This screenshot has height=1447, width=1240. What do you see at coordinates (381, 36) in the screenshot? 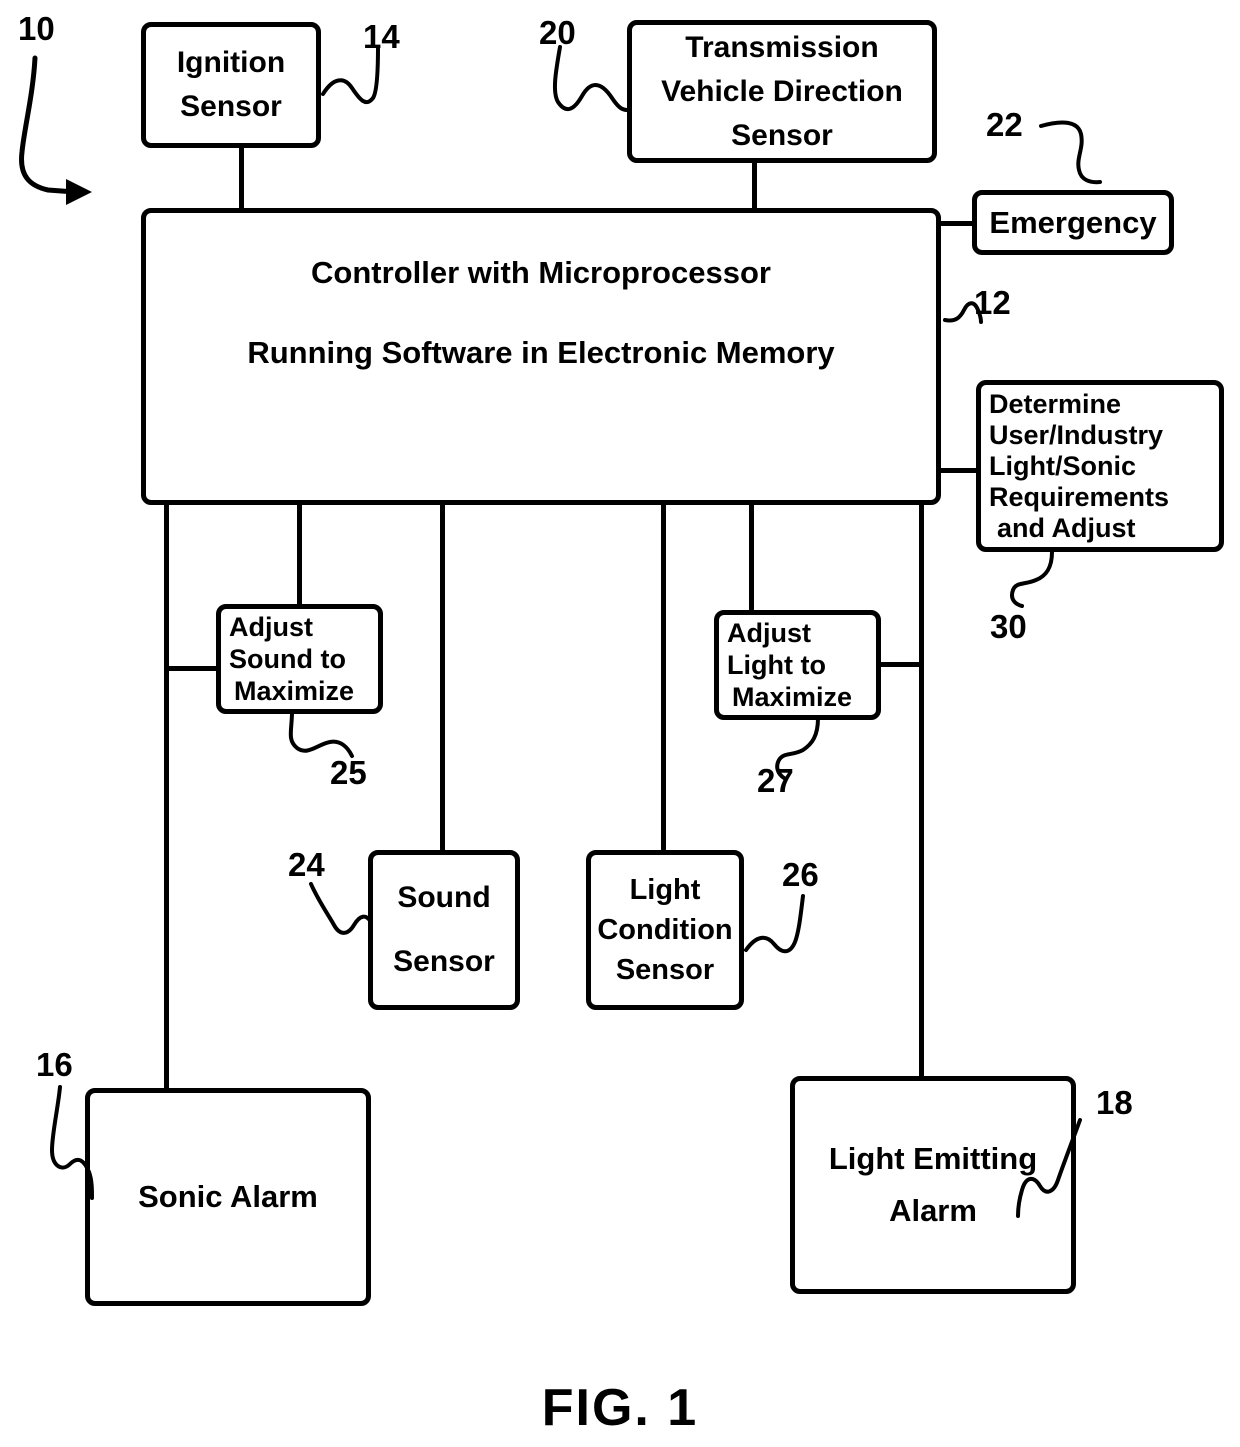
I see `ref-14: 14` at bounding box center [381, 36].